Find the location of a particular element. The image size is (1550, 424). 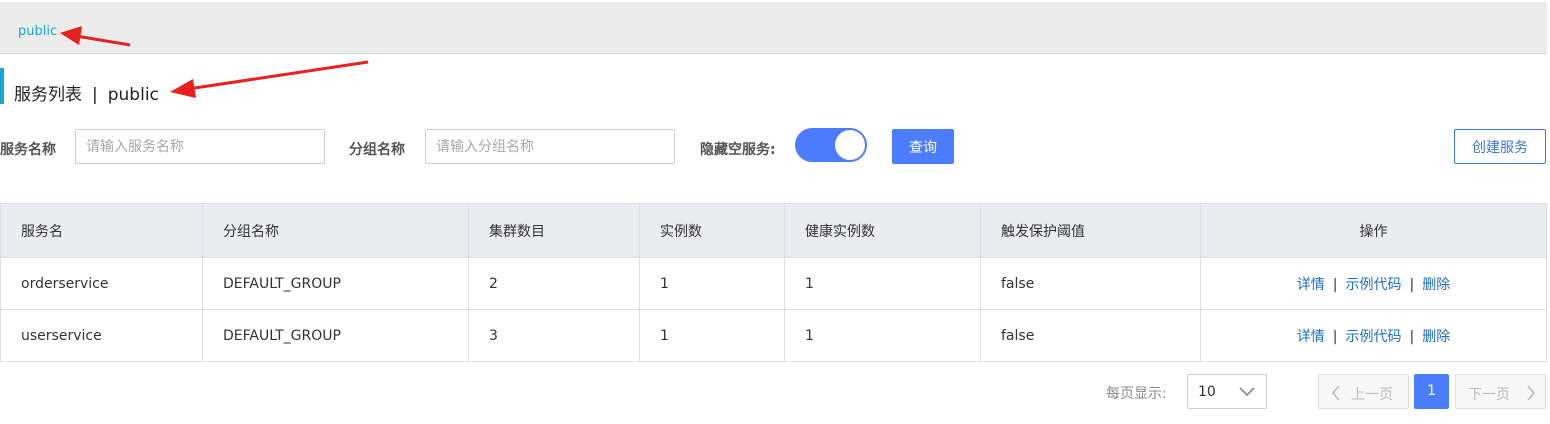

col-header-healthy-instance-count: 健康实例数 is located at coordinates (882, 230).